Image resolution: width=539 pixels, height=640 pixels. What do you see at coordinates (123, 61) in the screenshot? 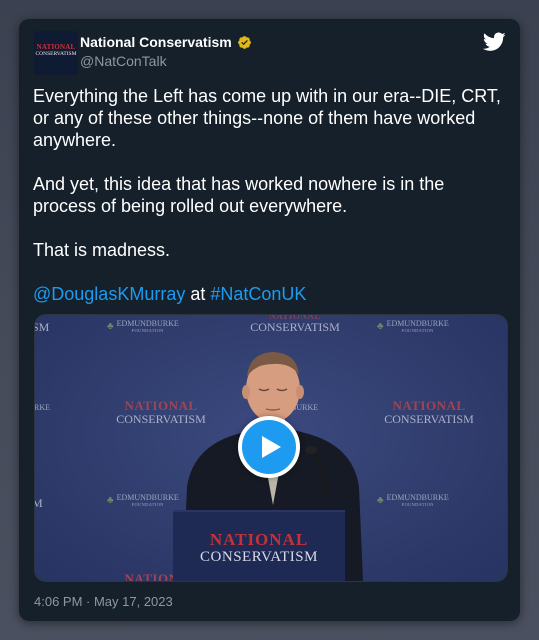
I see `author-handle: @NatConTalk` at bounding box center [123, 61].